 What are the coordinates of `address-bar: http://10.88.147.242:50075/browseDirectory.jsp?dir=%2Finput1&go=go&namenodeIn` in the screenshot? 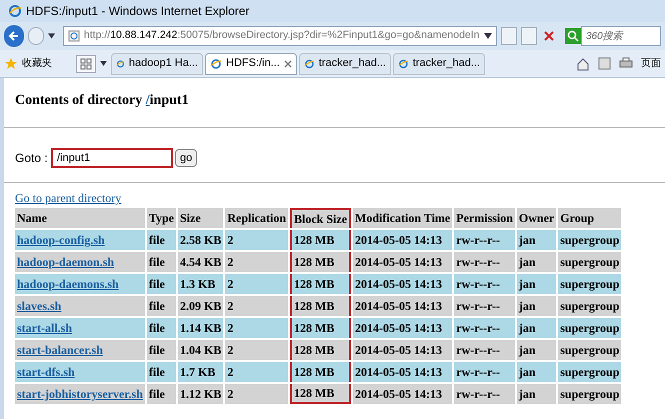 It's located at (279, 36).